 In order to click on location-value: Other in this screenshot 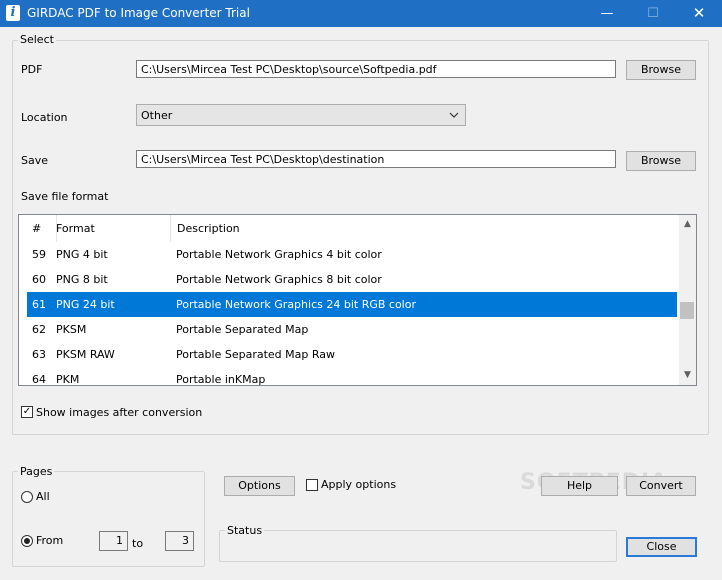, I will do `click(157, 115)`.